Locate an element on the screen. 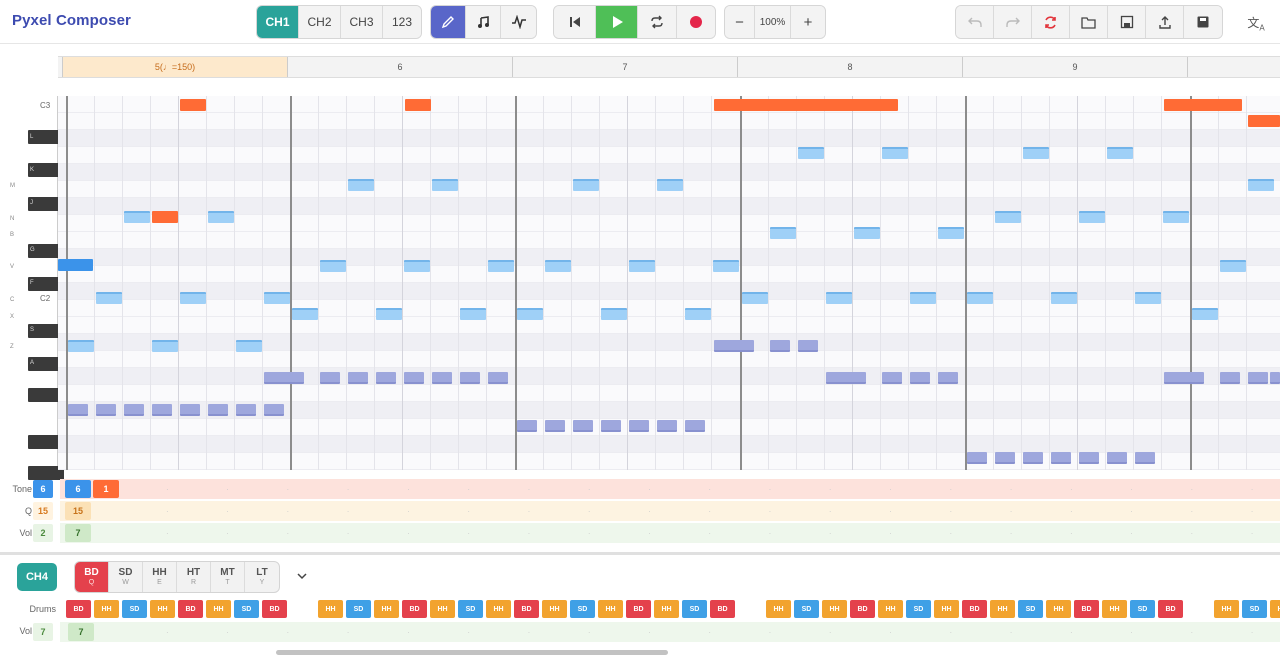 The height and width of the screenshot is (670, 1280). measure-6: 6 is located at coordinates (399, 67).